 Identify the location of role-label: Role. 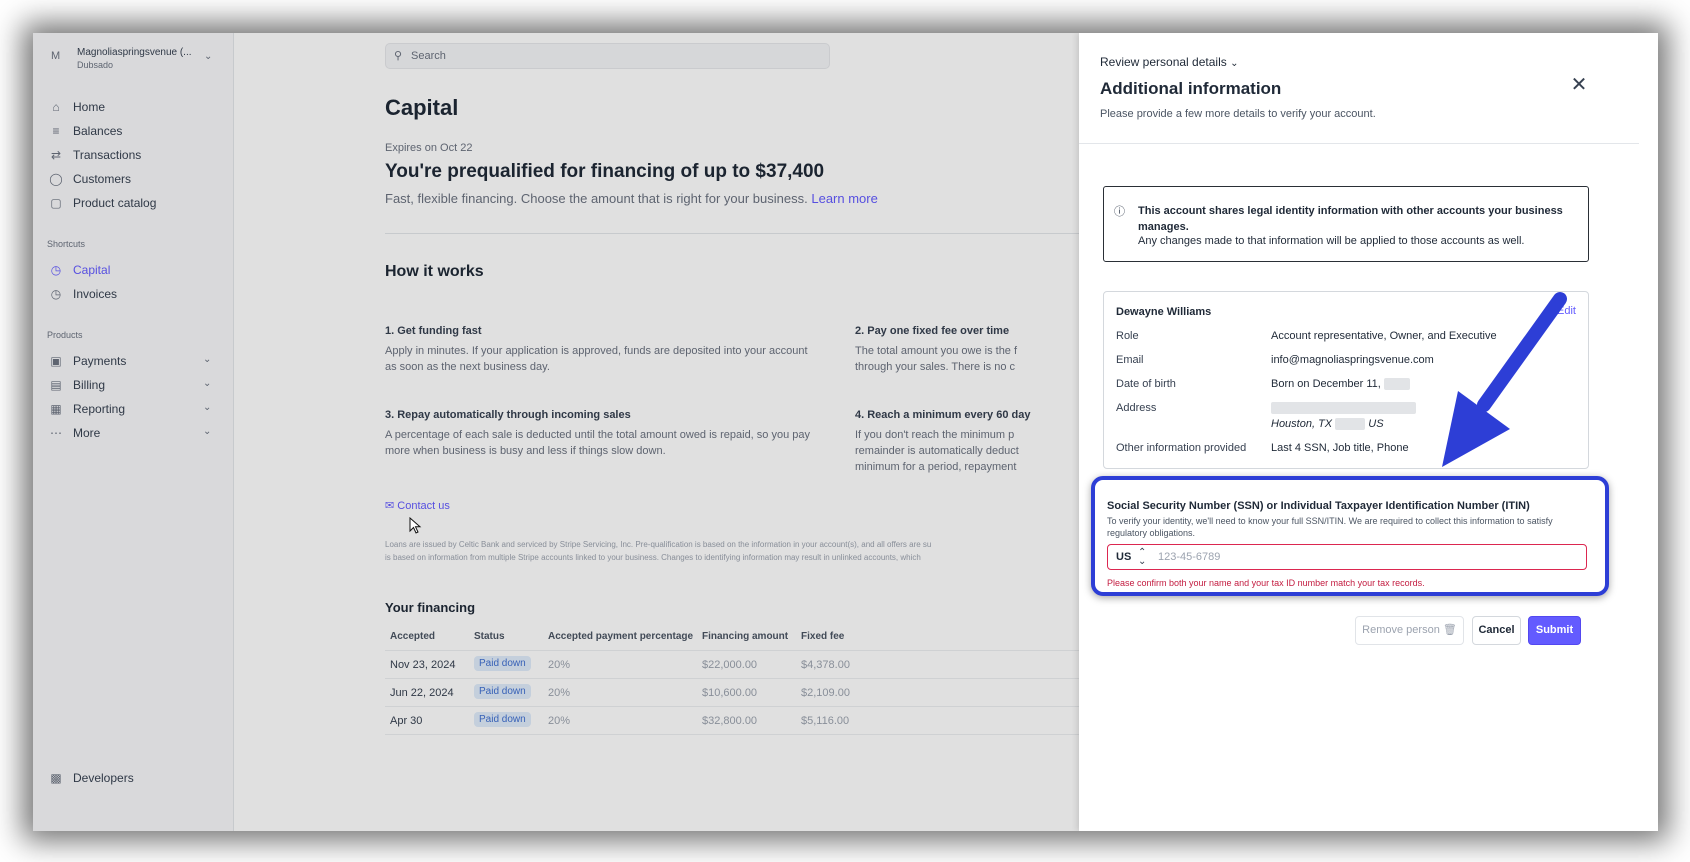
(1127, 336).